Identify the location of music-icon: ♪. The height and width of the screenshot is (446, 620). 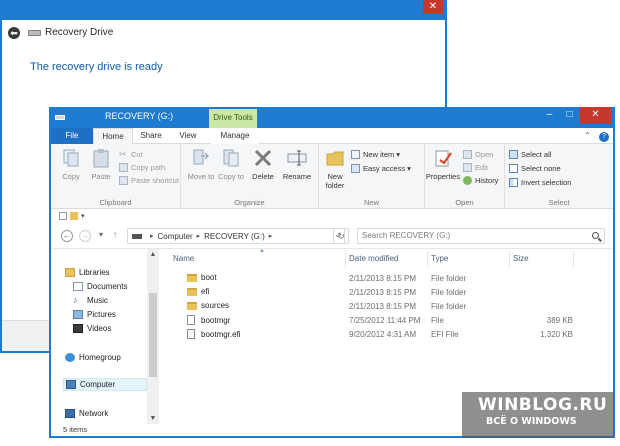
(75, 300).